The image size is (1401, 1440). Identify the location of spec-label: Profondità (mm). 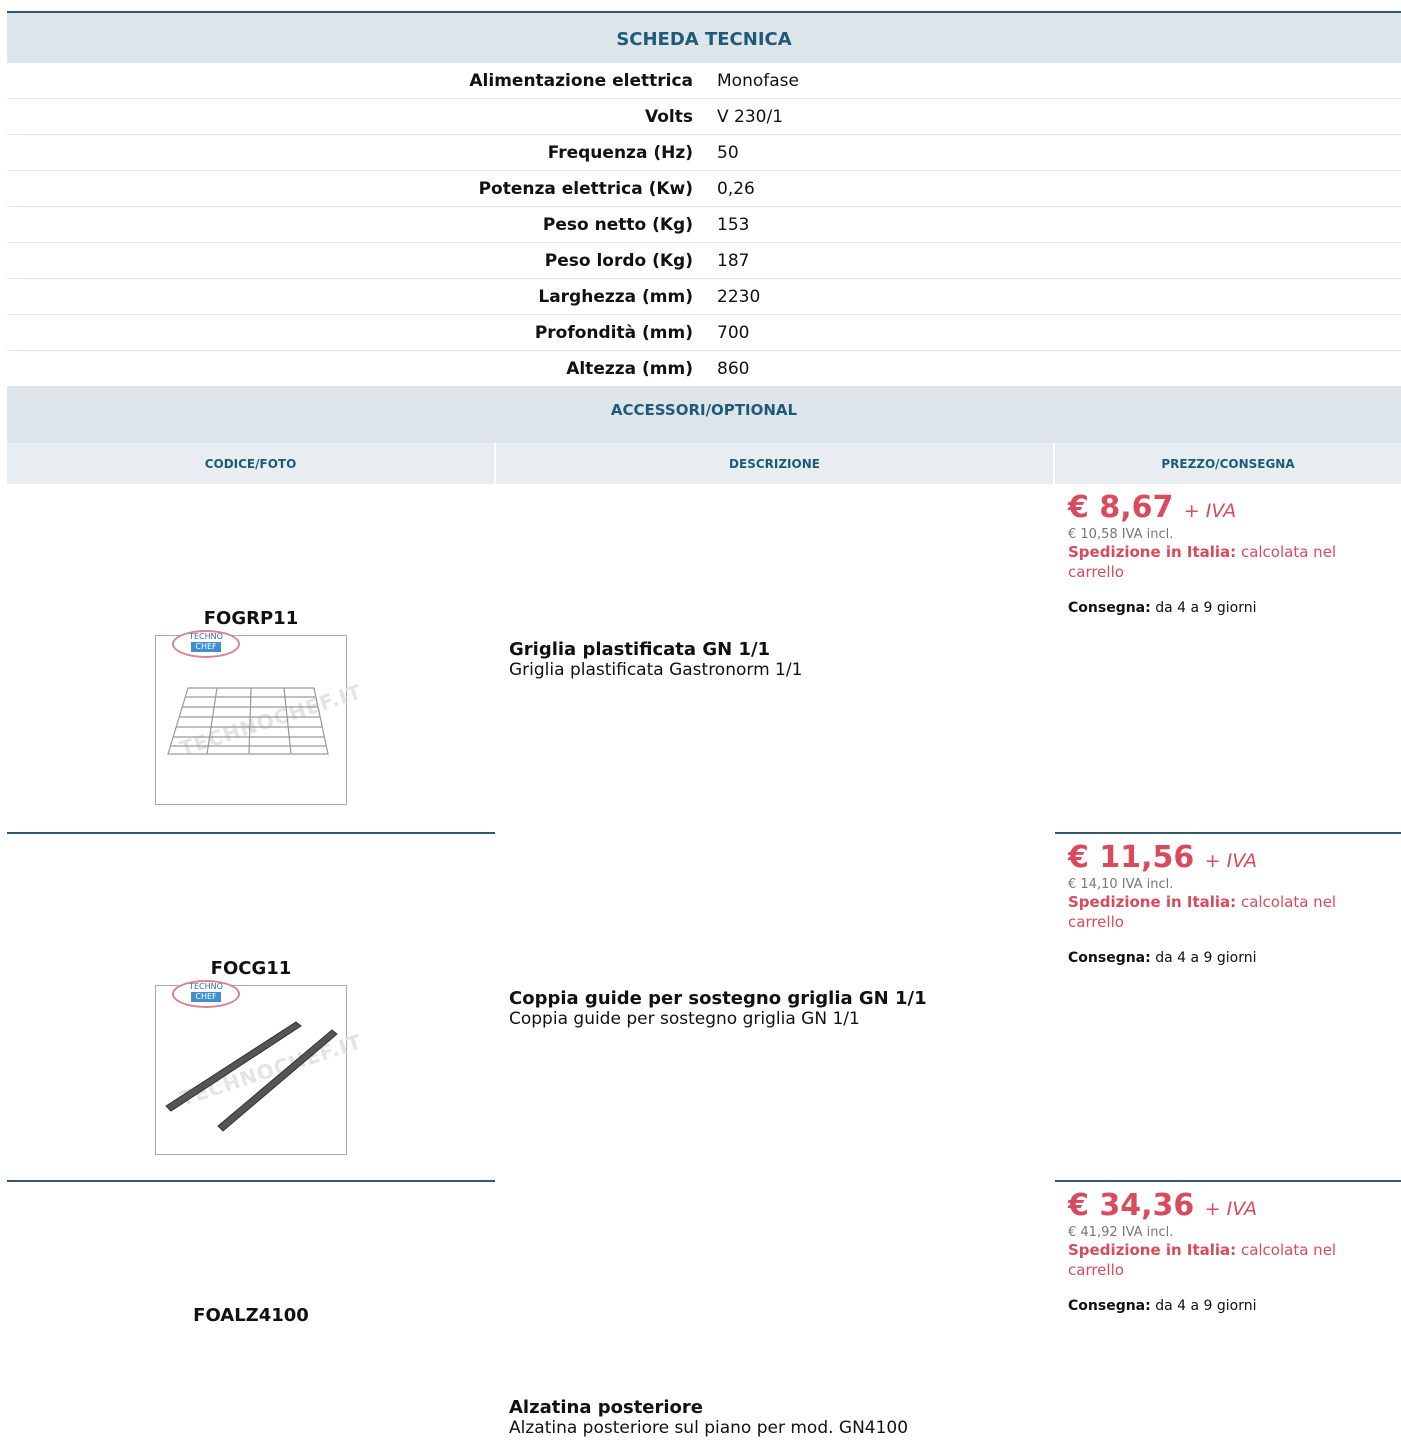
(356, 332).